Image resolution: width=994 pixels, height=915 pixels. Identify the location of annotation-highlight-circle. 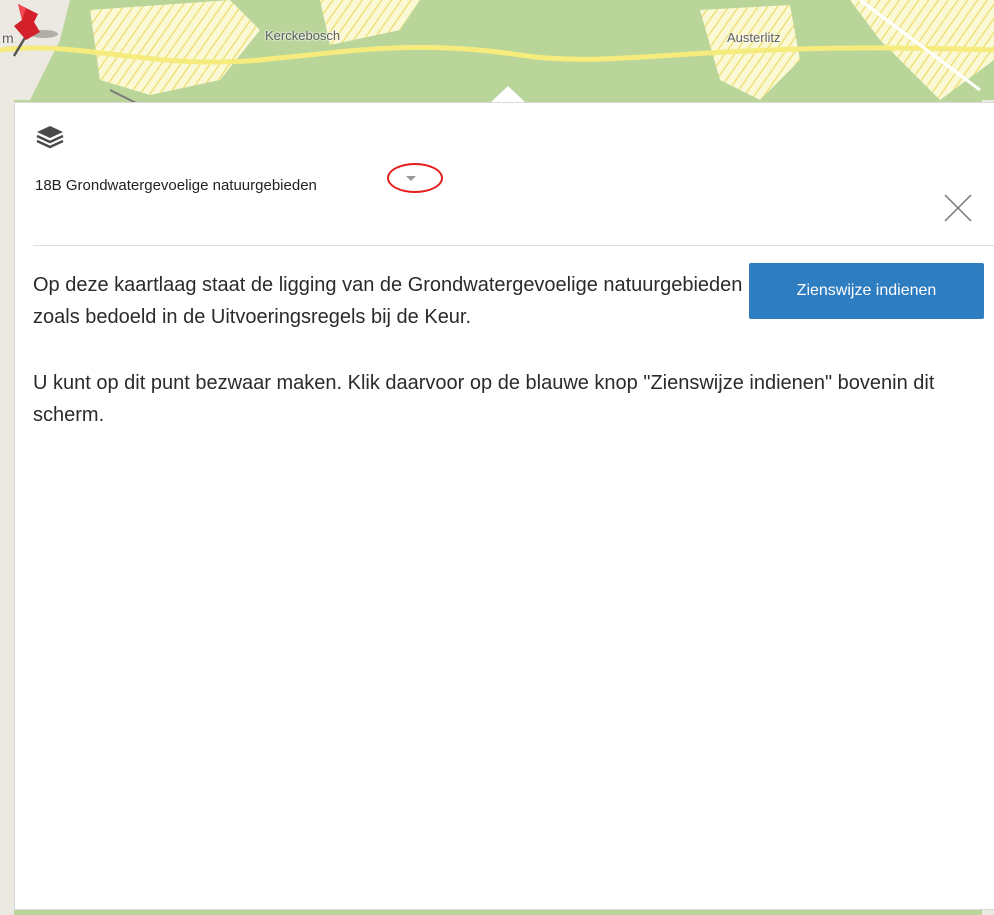
(415, 178).